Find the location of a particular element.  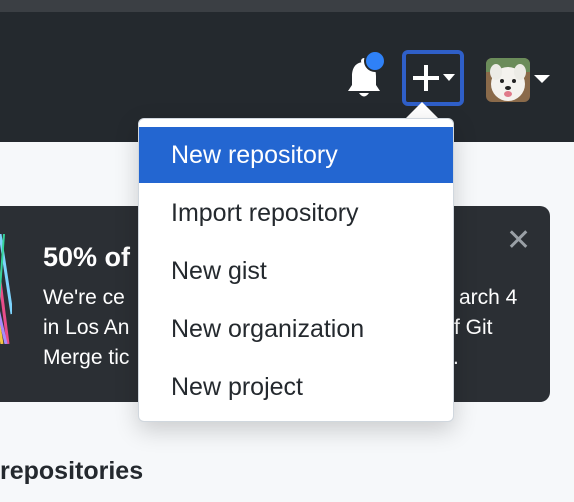

create-new-button is located at coordinates (433, 78).